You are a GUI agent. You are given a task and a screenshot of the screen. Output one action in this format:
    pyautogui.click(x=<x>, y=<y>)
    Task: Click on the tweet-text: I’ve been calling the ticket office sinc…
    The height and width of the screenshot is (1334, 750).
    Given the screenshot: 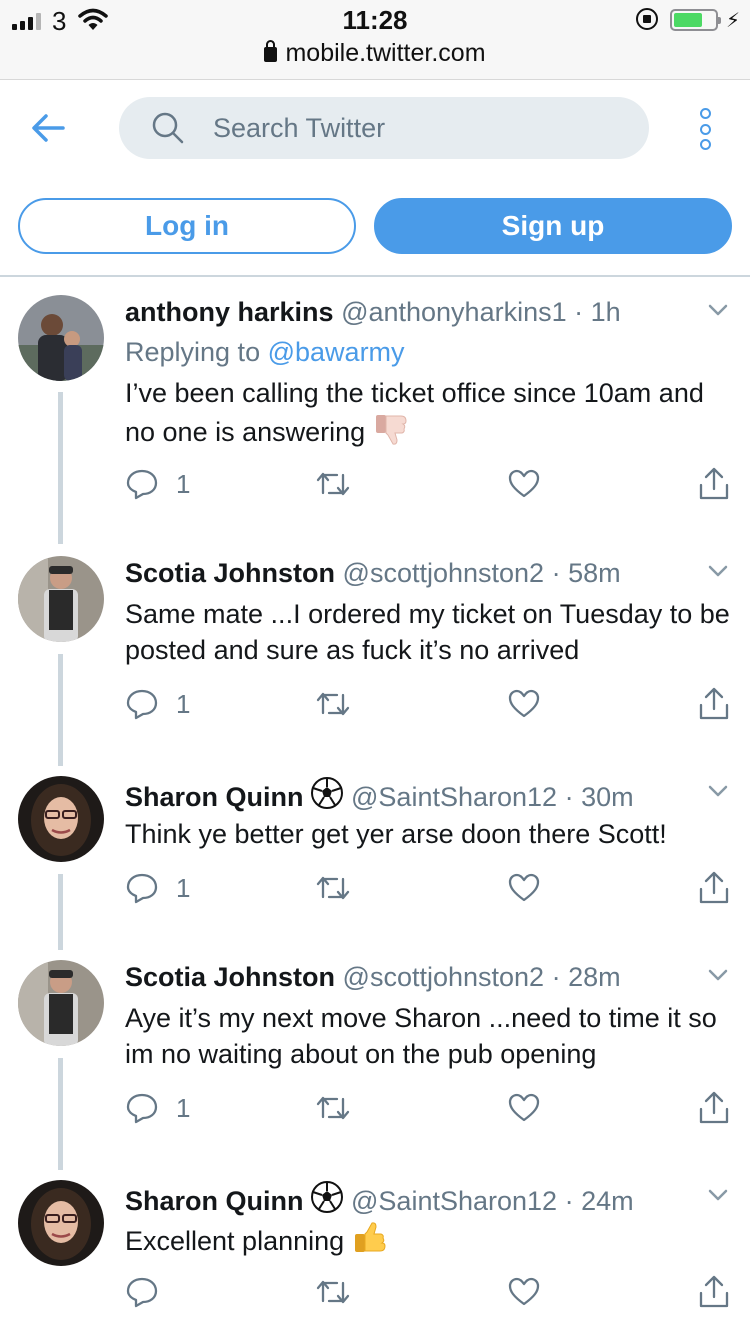 What is the action you would take?
    pyautogui.click(x=414, y=412)
    